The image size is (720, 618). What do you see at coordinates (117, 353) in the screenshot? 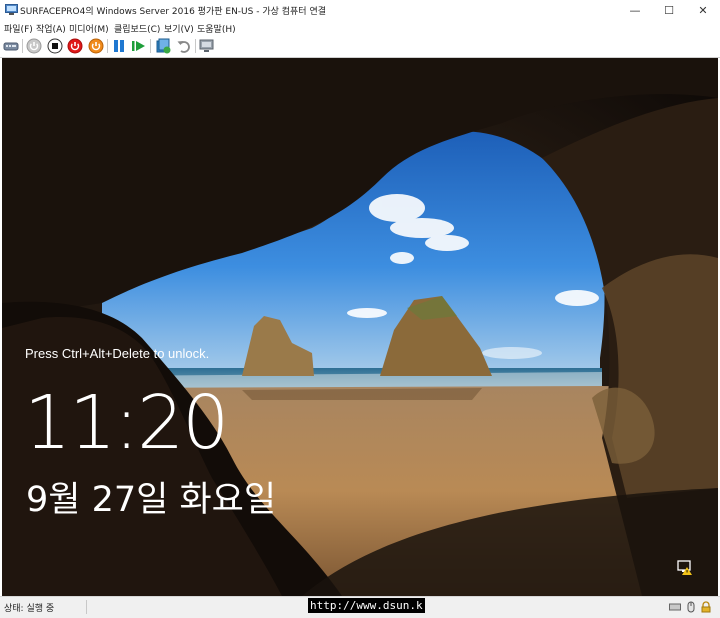
I see `unlock-prompt: Press Ctrl+Alt+Delete to unlock.` at bounding box center [117, 353].